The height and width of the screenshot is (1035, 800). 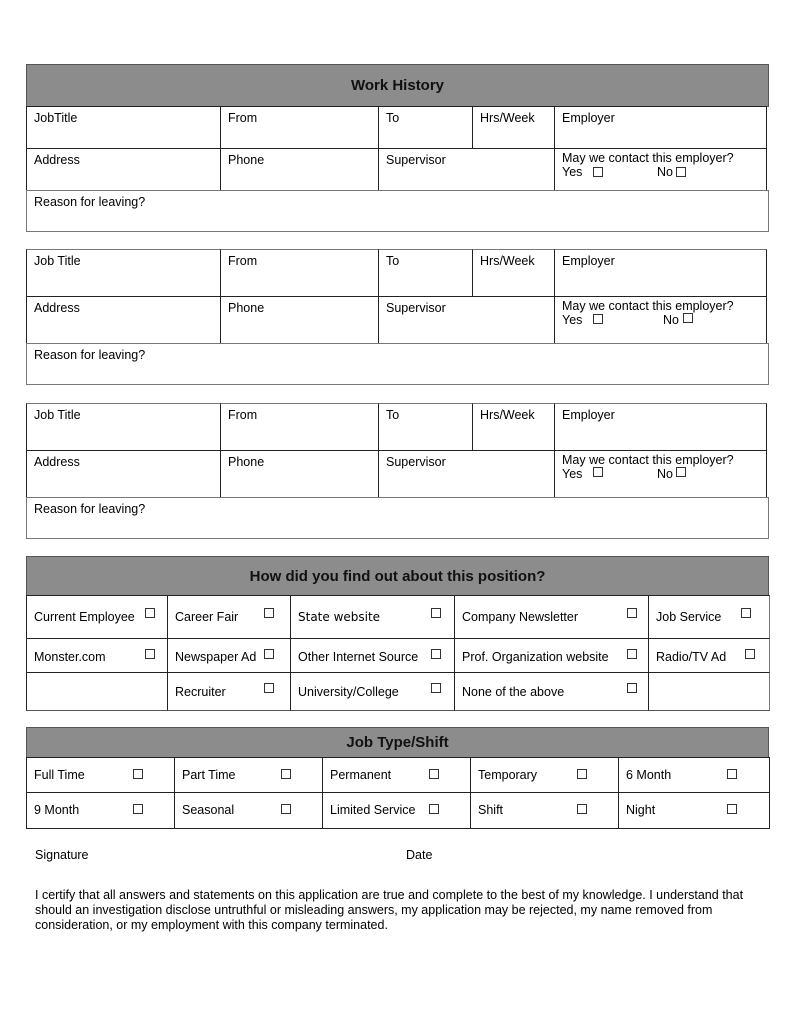 What do you see at coordinates (396, 810) in the screenshot?
I see `job-type-option-cell: Limited Service` at bounding box center [396, 810].